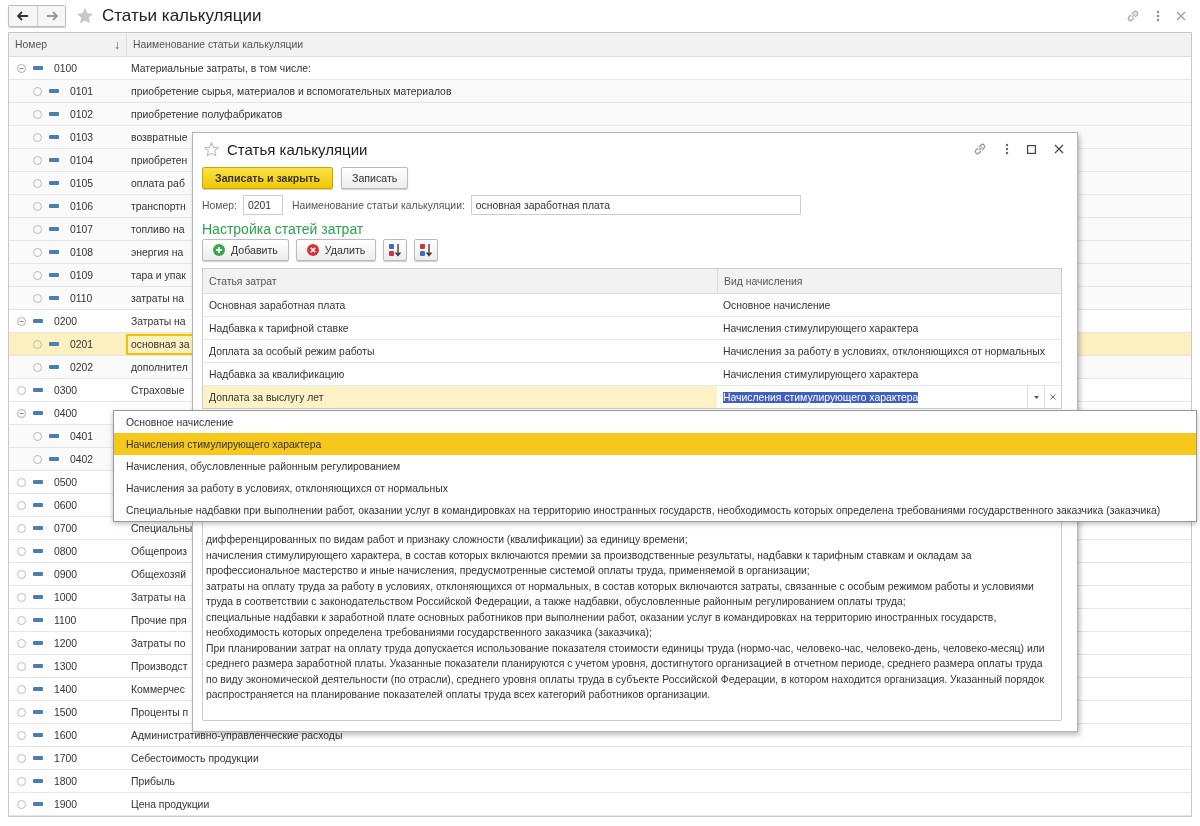 This screenshot has height=826, width=1200. Describe the element at coordinates (81, 298) in the screenshot. I see `item-code: 0110` at that location.